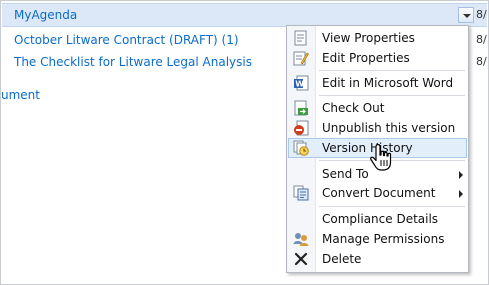  I want to click on new-document-link: ument, so click(20, 95).